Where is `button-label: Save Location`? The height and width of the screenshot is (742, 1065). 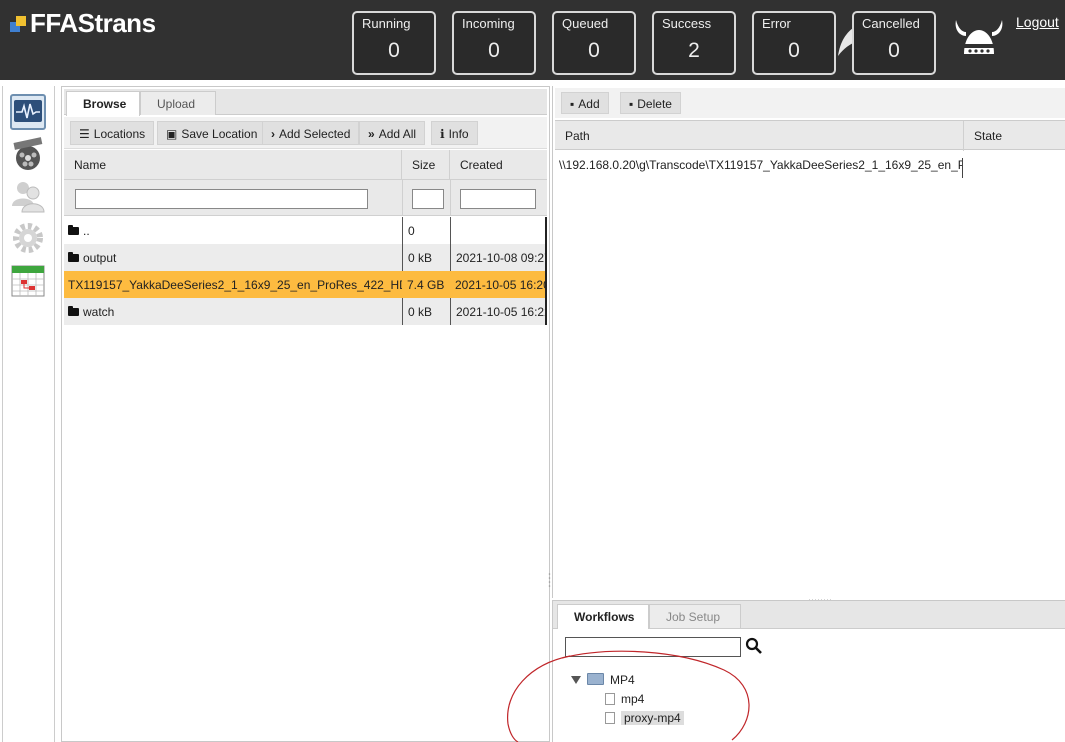
button-label: Save Location is located at coordinates (219, 134).